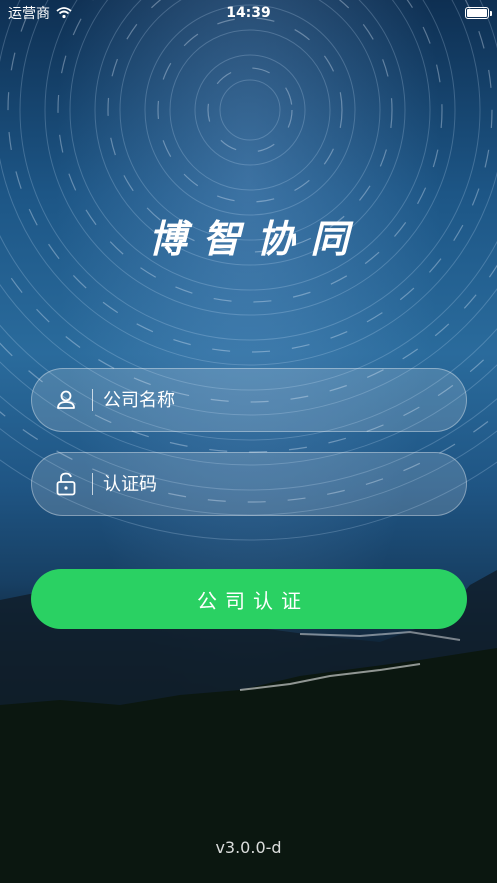 The image size is (497, 883). What do you see at coordinates (248, 847) in the screenshot?
I see `version-label: v3.0.0-d` at bounding box center [248, 847].